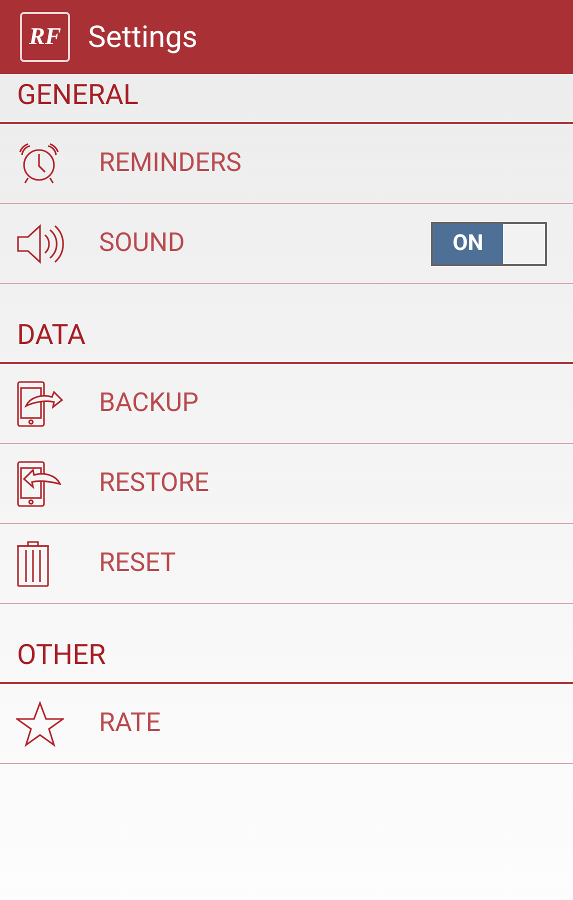  I want to click on screen-title: Settings, so click(143, 37).